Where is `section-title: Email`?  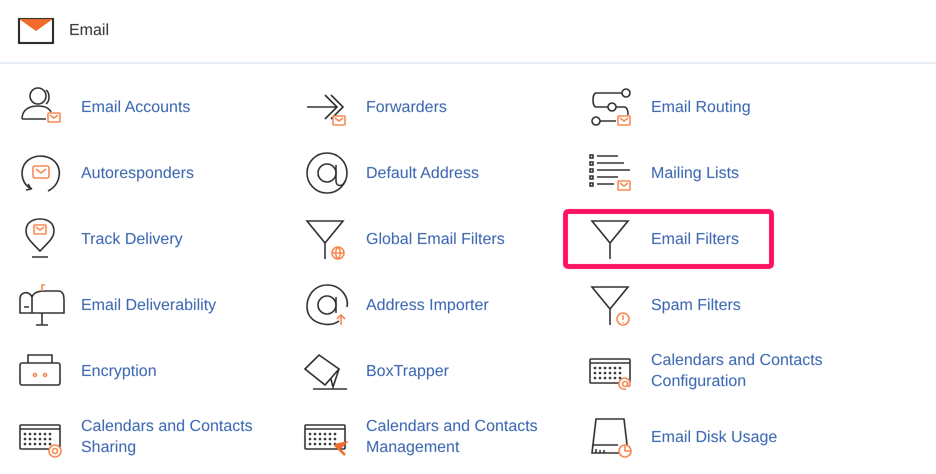 section-title: Email is located at coordinates (89, 31).